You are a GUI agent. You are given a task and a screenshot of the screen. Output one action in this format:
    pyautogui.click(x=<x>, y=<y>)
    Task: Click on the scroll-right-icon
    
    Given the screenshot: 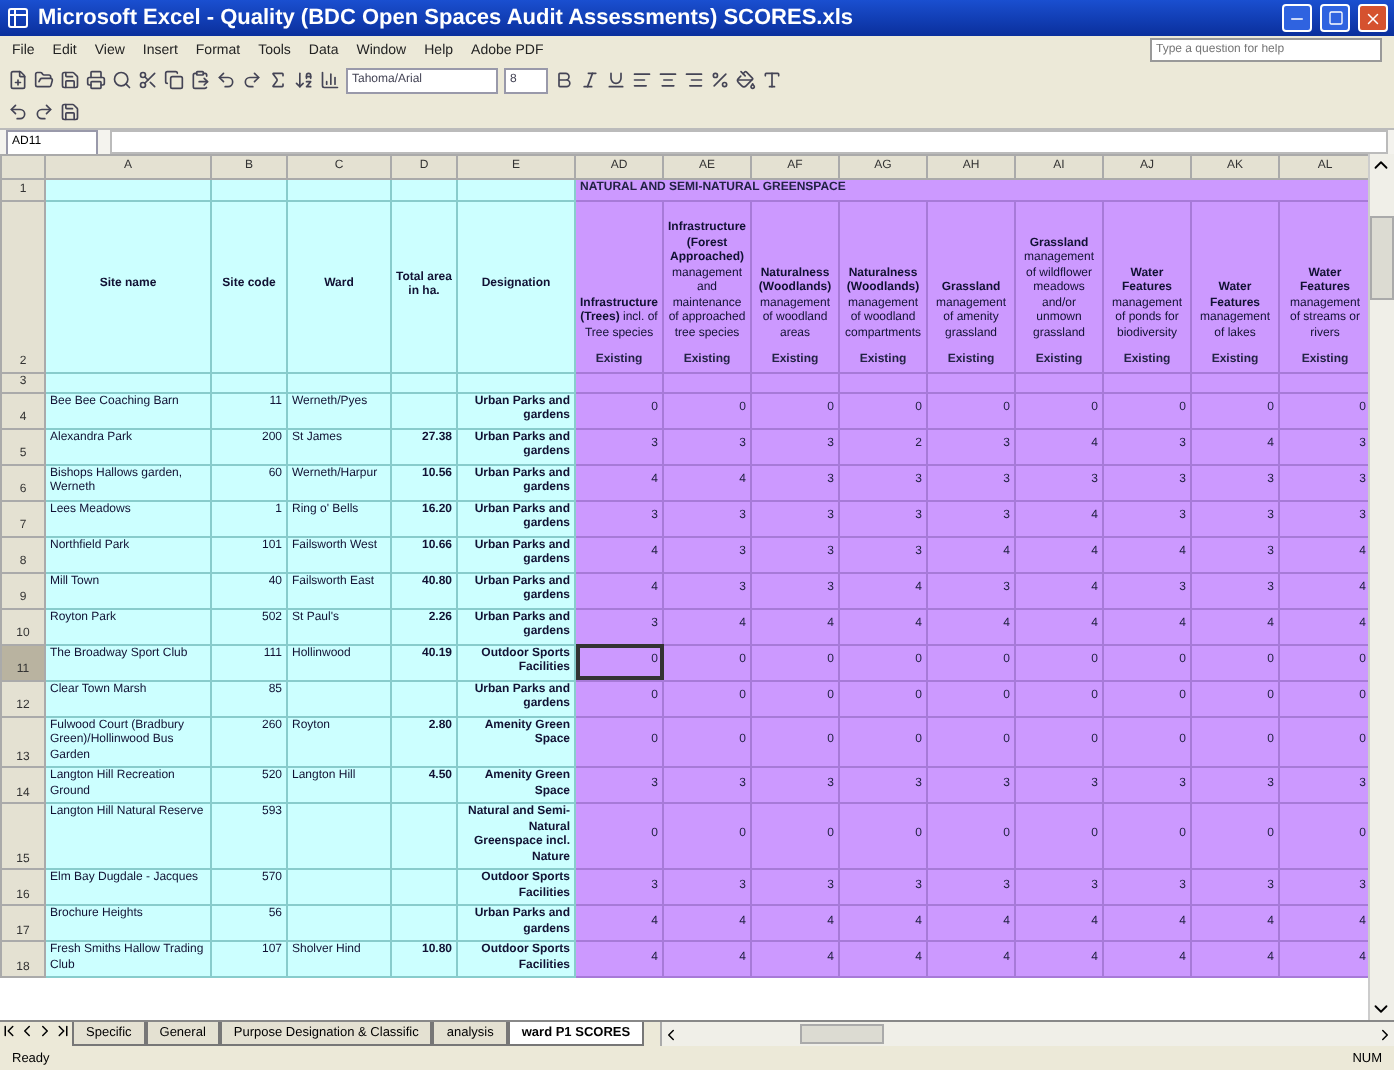 What is the action you would take?
    pyautogui.click(x=1385, y=1034)
    